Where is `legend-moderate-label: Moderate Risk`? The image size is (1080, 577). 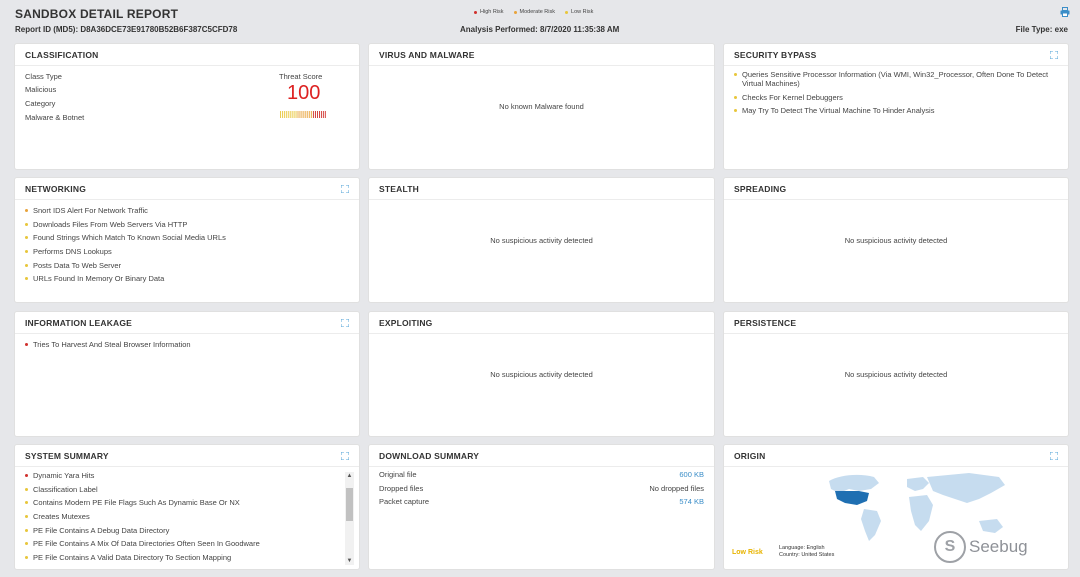 legend-moderate-label: Moderate Risk is located at coordinates (537, 12).